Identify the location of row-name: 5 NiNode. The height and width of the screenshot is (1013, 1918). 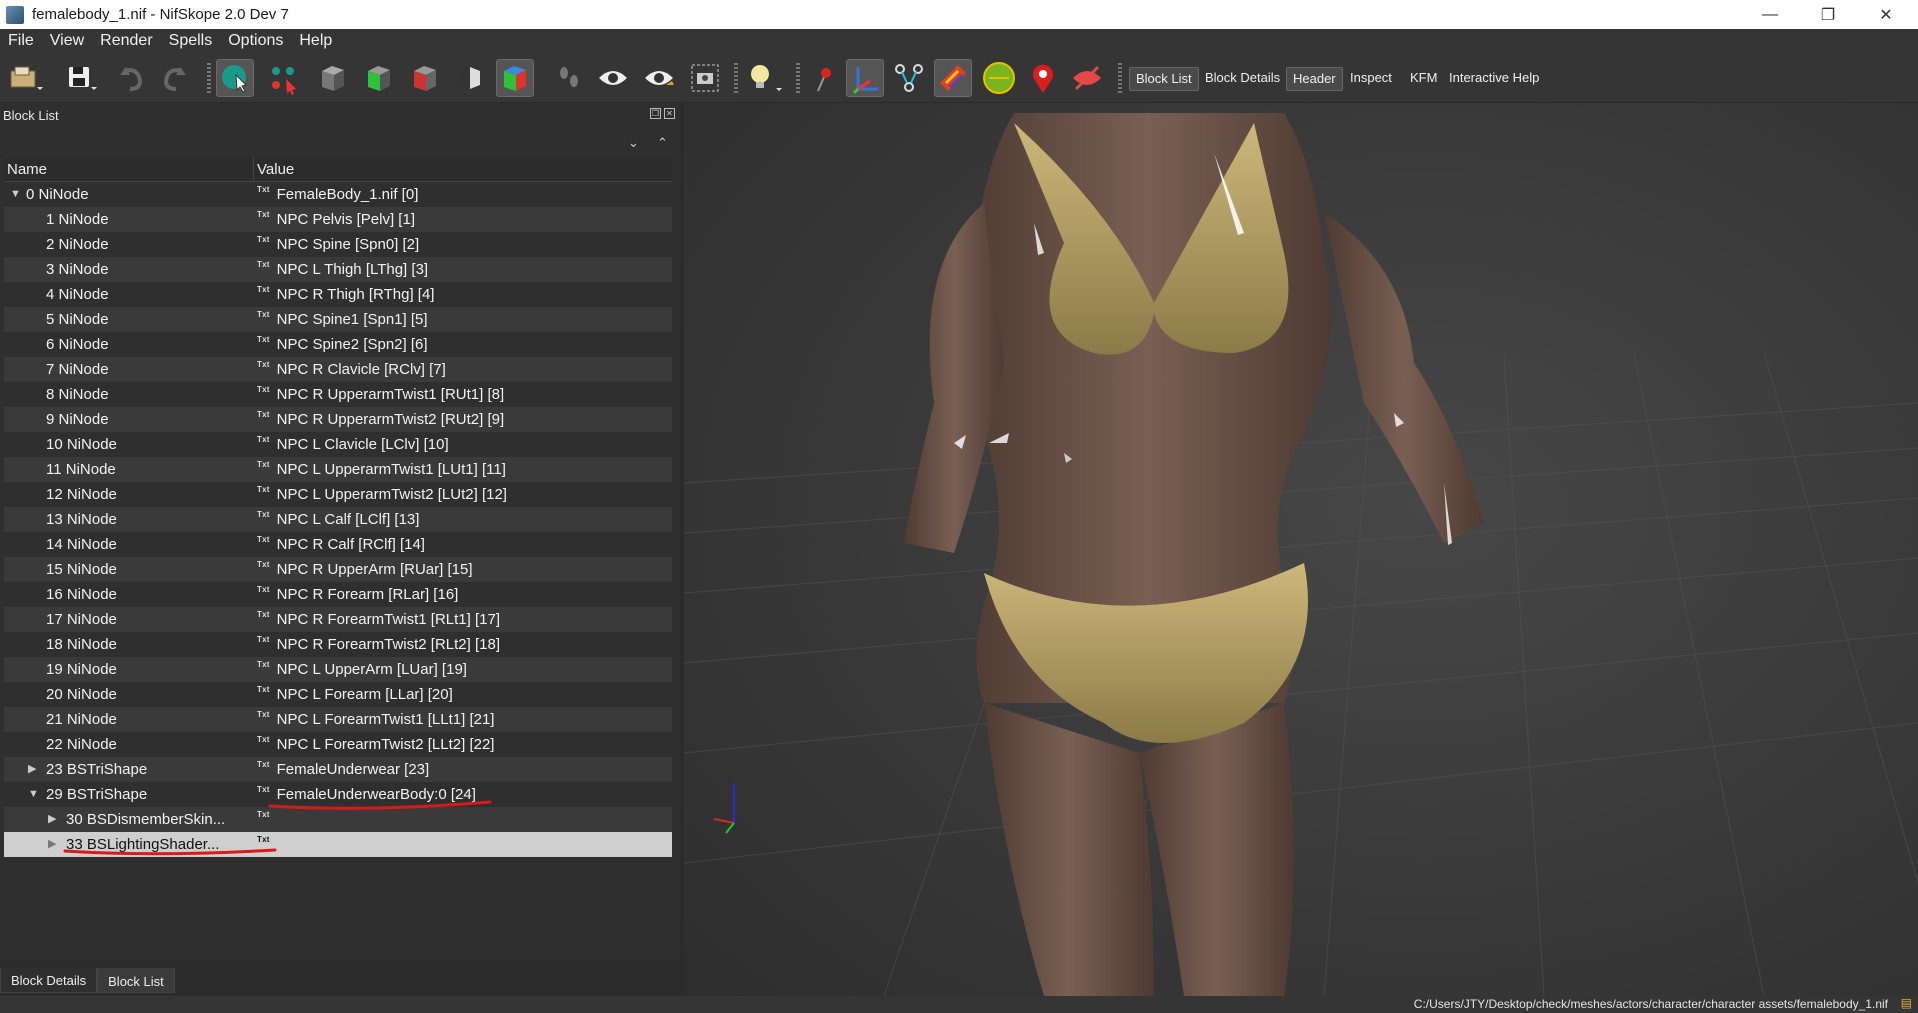
(77, 319).